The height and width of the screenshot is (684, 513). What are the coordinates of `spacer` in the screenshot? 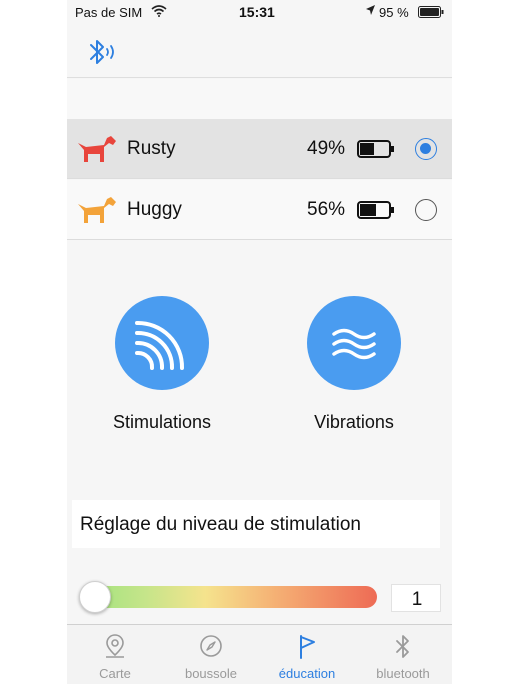 It's located at (259, 99).